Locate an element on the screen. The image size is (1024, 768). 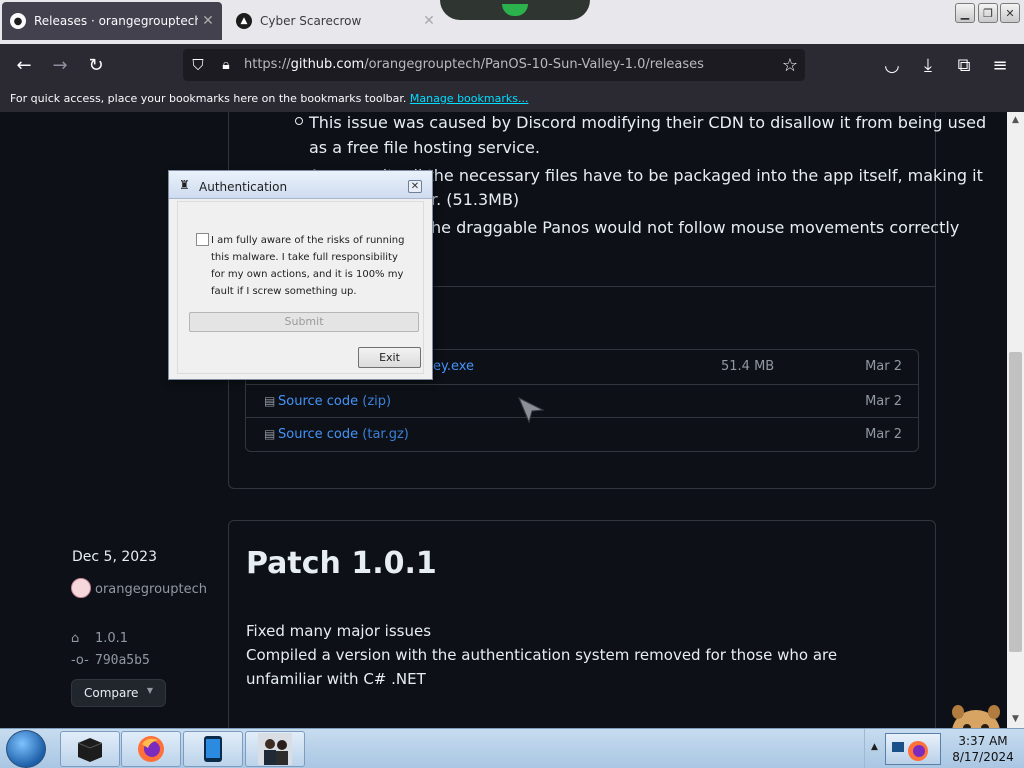
release-commit: -o- 790a5b5 is located at coordinates (110, 660).